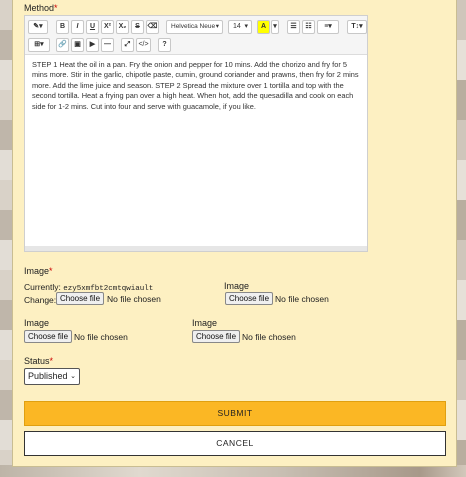 This screenshot has height=477, width=466. Describe the element at coordinates (237, 26) in the screenshot. I see `font-size-value: 14` at that location.